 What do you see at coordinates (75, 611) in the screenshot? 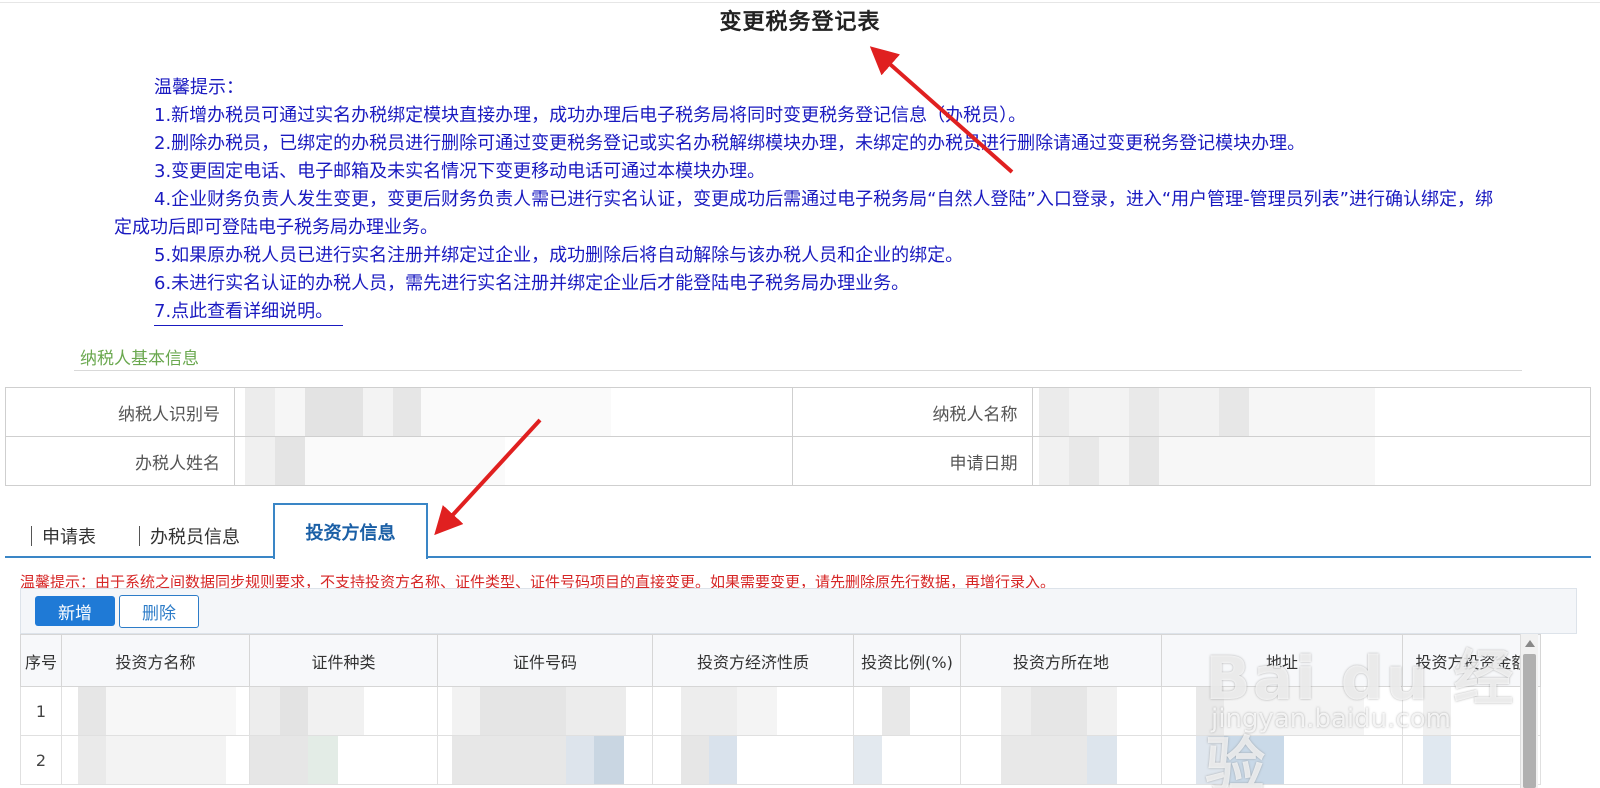
I see `add-row-button: 新增` at bounding box center [75, 611].